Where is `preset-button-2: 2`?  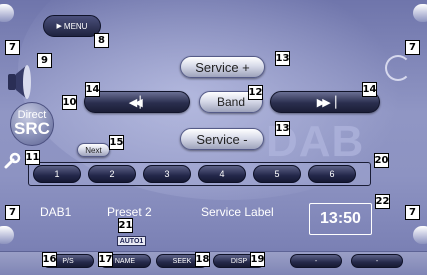
preset-button-2: 2 is located at coordinates (112, 174).